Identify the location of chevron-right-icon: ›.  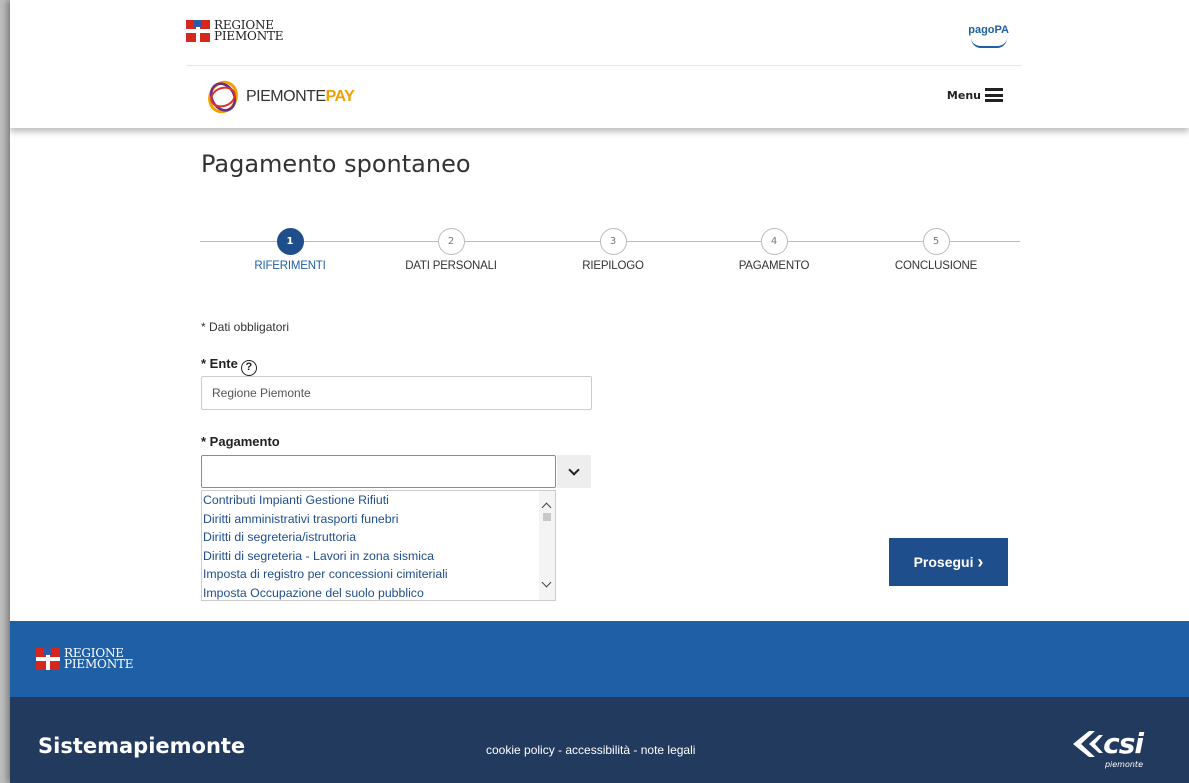
(980, 562).